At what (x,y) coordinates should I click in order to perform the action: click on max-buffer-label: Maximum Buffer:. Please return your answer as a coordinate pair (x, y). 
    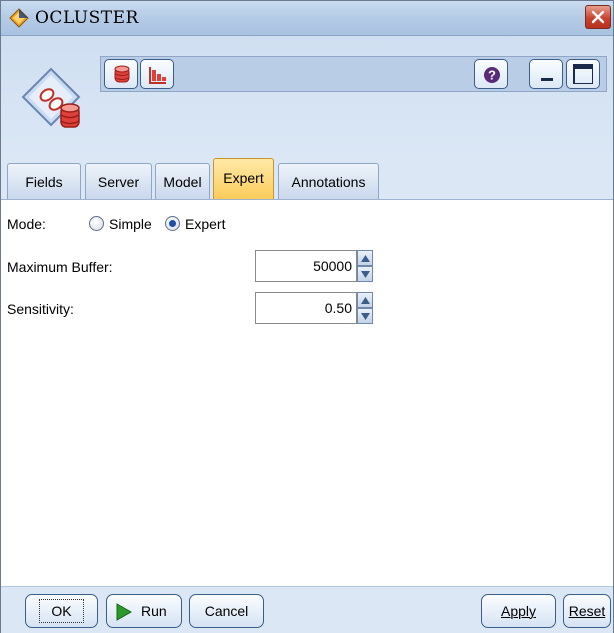
    Looking at the image, I should click on (60, 267).